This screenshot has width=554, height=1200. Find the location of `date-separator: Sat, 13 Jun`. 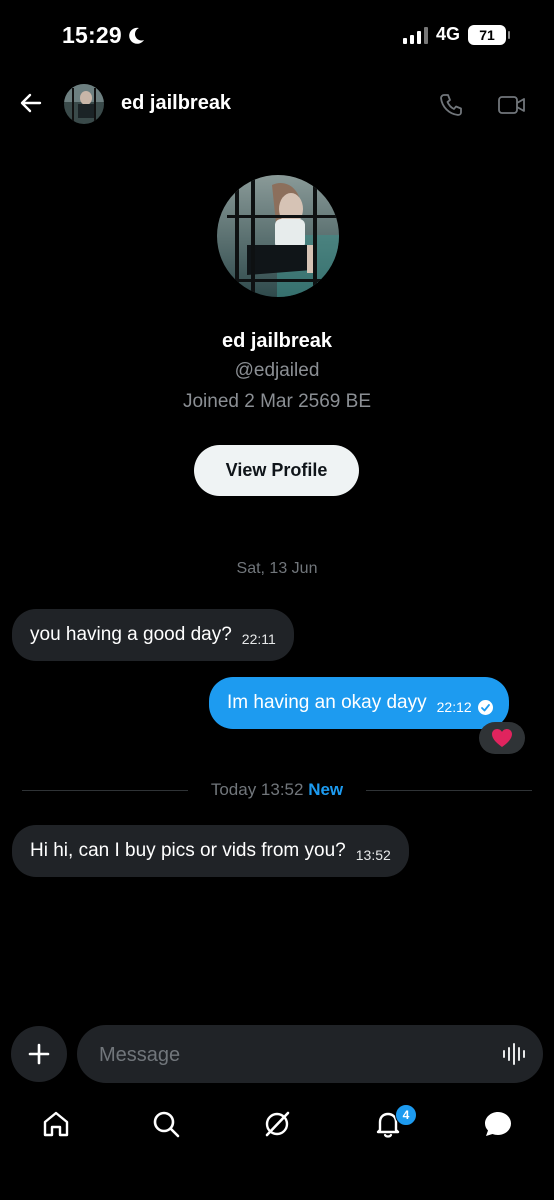

date-separator: Sat, 13 Jun is located at coordinates (277, 568).